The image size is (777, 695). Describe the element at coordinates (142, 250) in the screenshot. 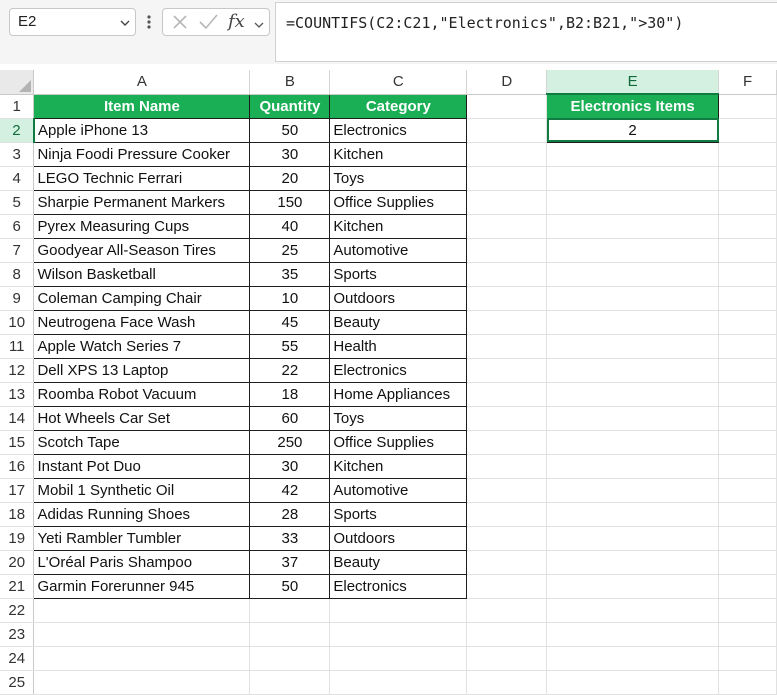

I see `cell-item-name: Goodyear All-Season Tires` at that location.